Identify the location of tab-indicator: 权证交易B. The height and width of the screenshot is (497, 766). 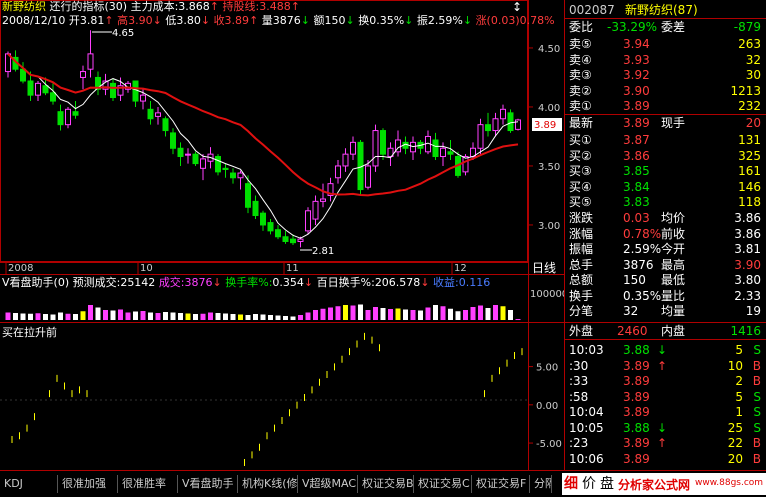
(386, 484).